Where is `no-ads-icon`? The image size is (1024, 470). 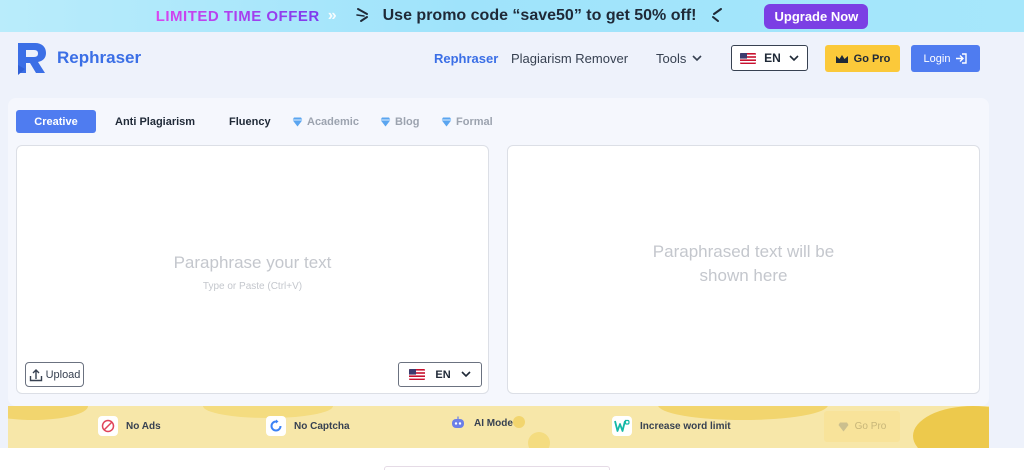
no-ads-icon is located at coordinates (108, 426).